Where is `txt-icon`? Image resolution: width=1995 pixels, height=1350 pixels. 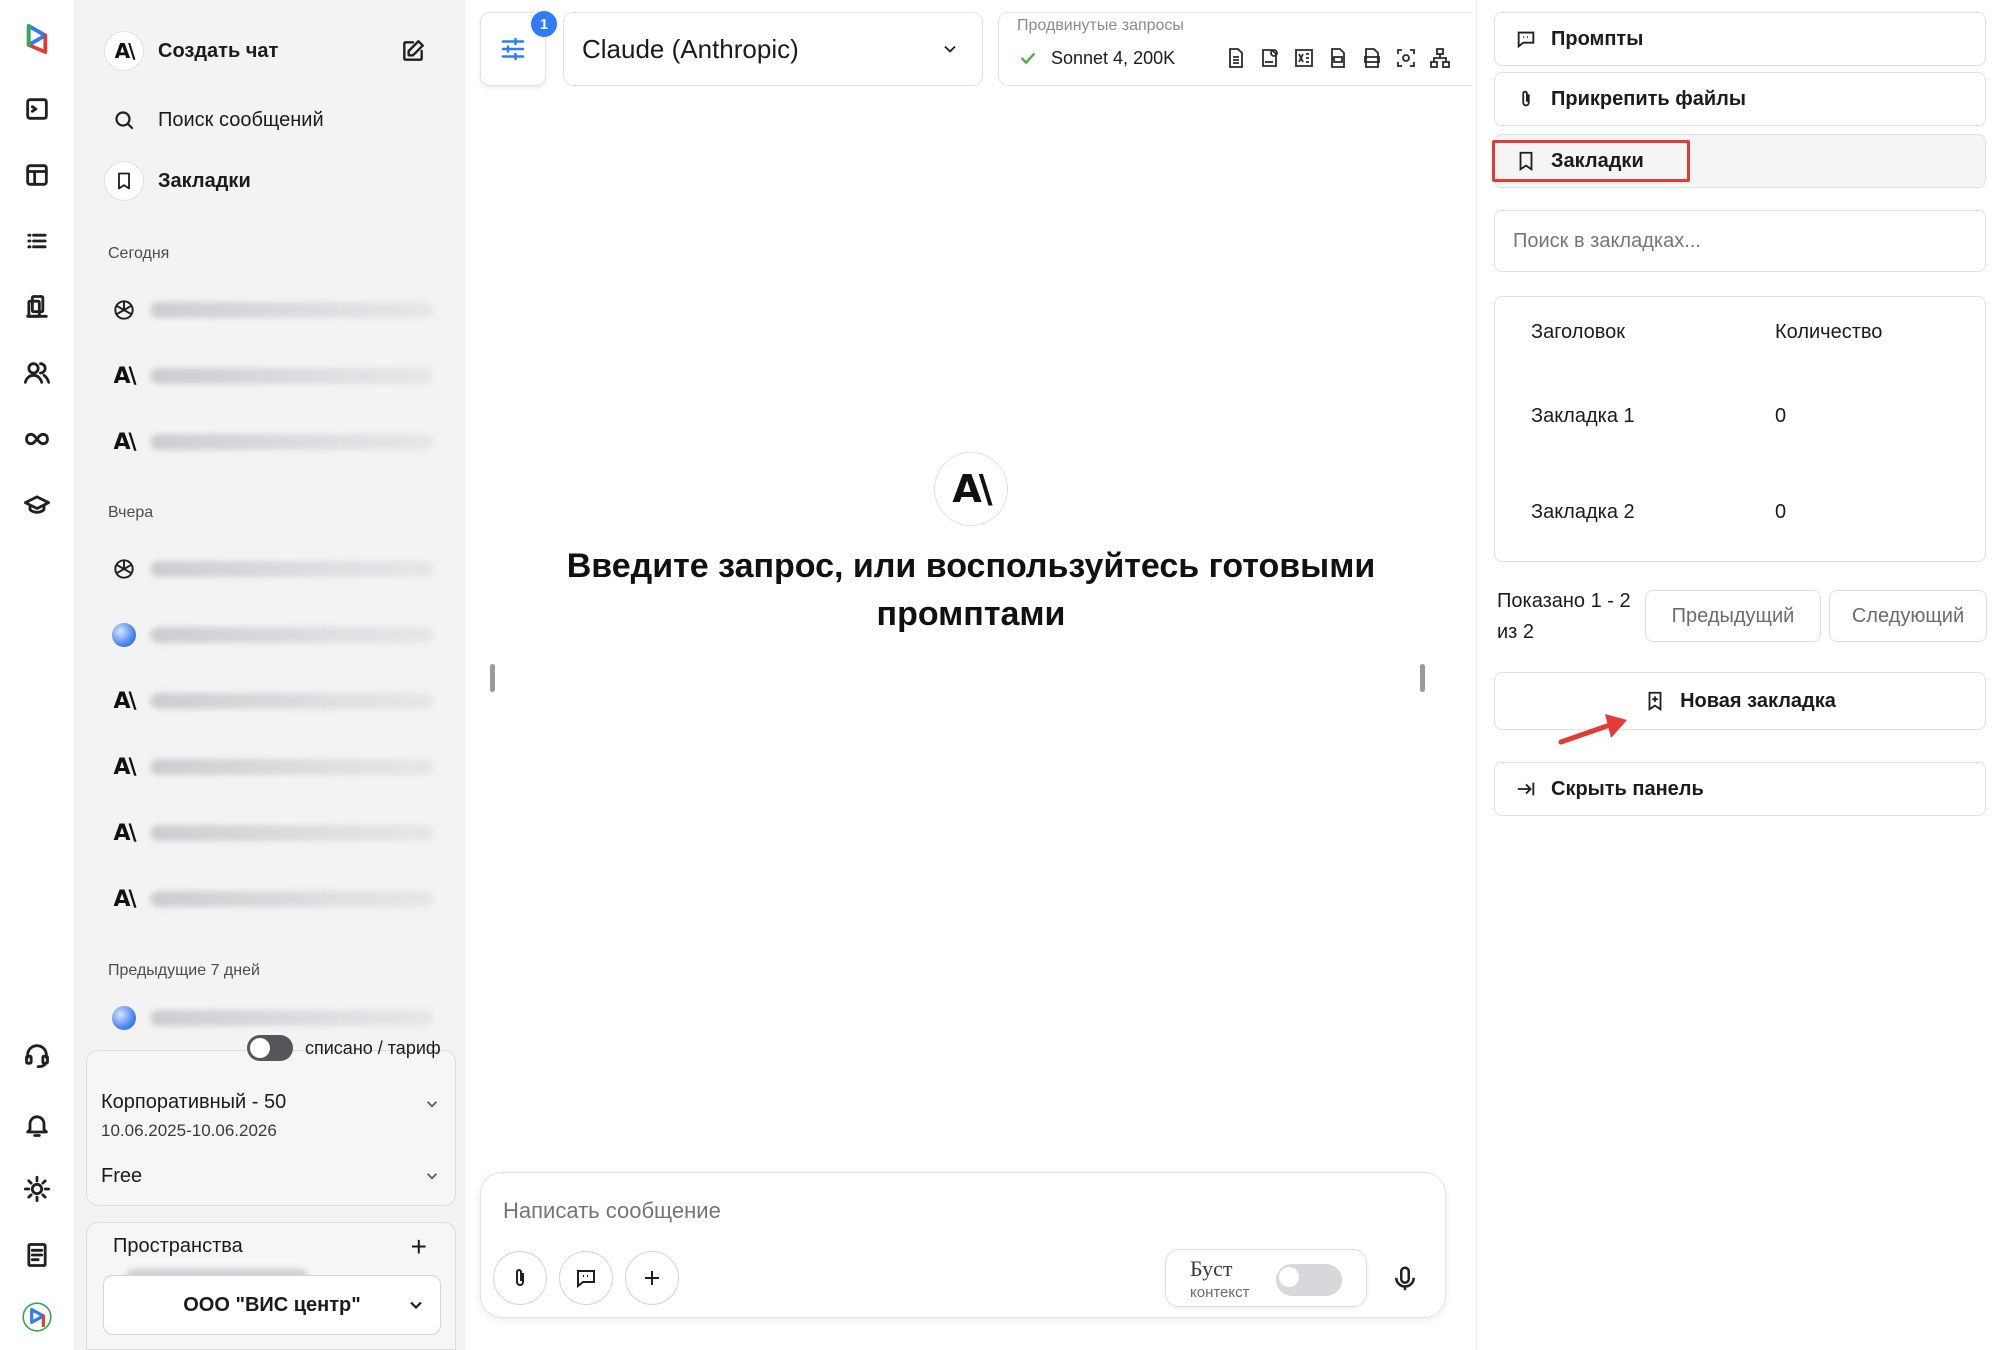 txt-icon is located at coordinates (1338, 58).